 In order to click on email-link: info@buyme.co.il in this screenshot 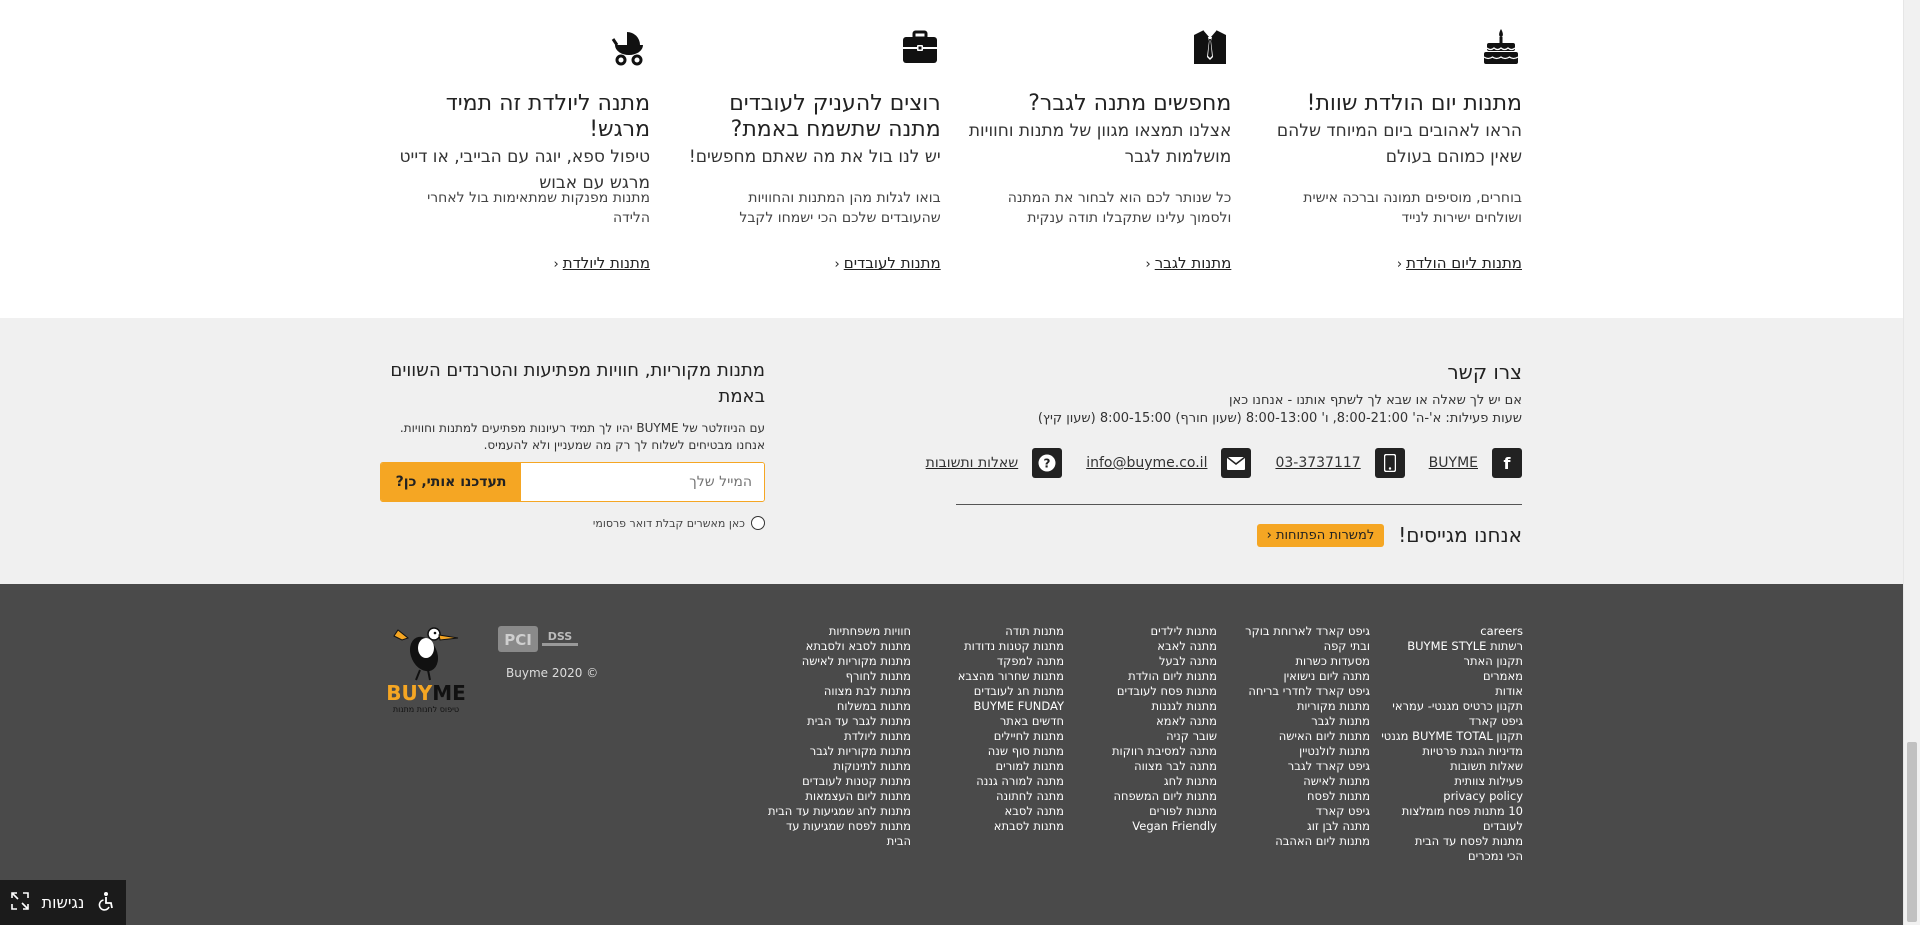, I will do `click(1169, 463)`.